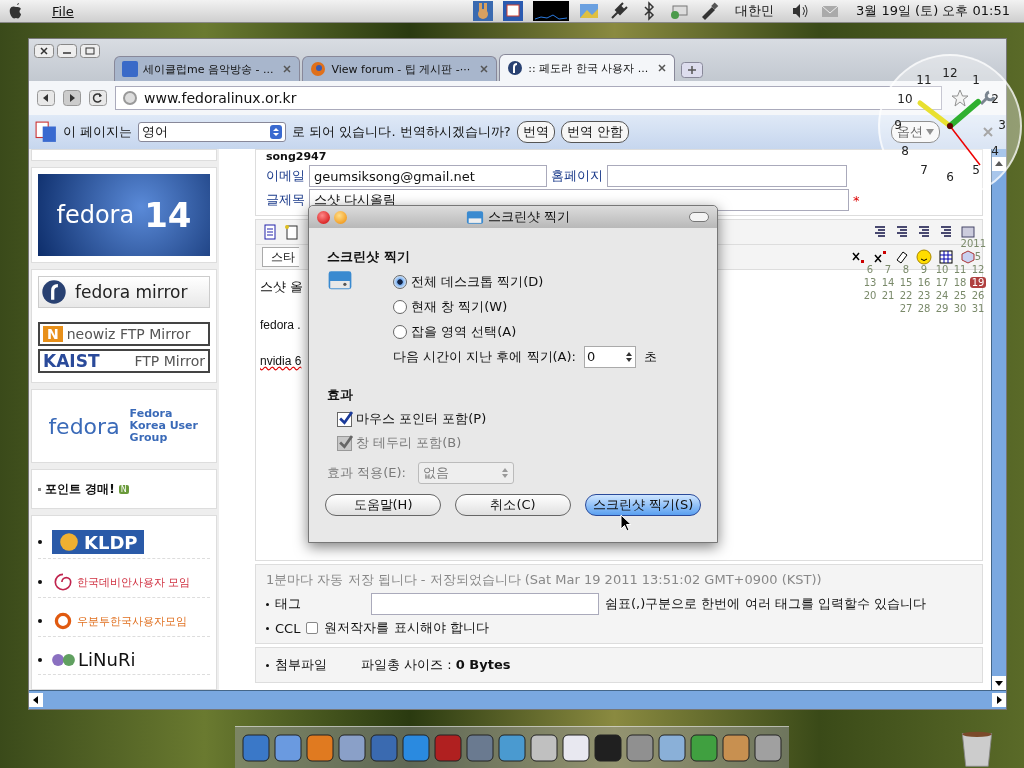 This screenshot has width=1024, height=768. What do you see at coordinates (930, 132) in the screenshot?
I see `caret-icon` at bounding box center [930, 132].